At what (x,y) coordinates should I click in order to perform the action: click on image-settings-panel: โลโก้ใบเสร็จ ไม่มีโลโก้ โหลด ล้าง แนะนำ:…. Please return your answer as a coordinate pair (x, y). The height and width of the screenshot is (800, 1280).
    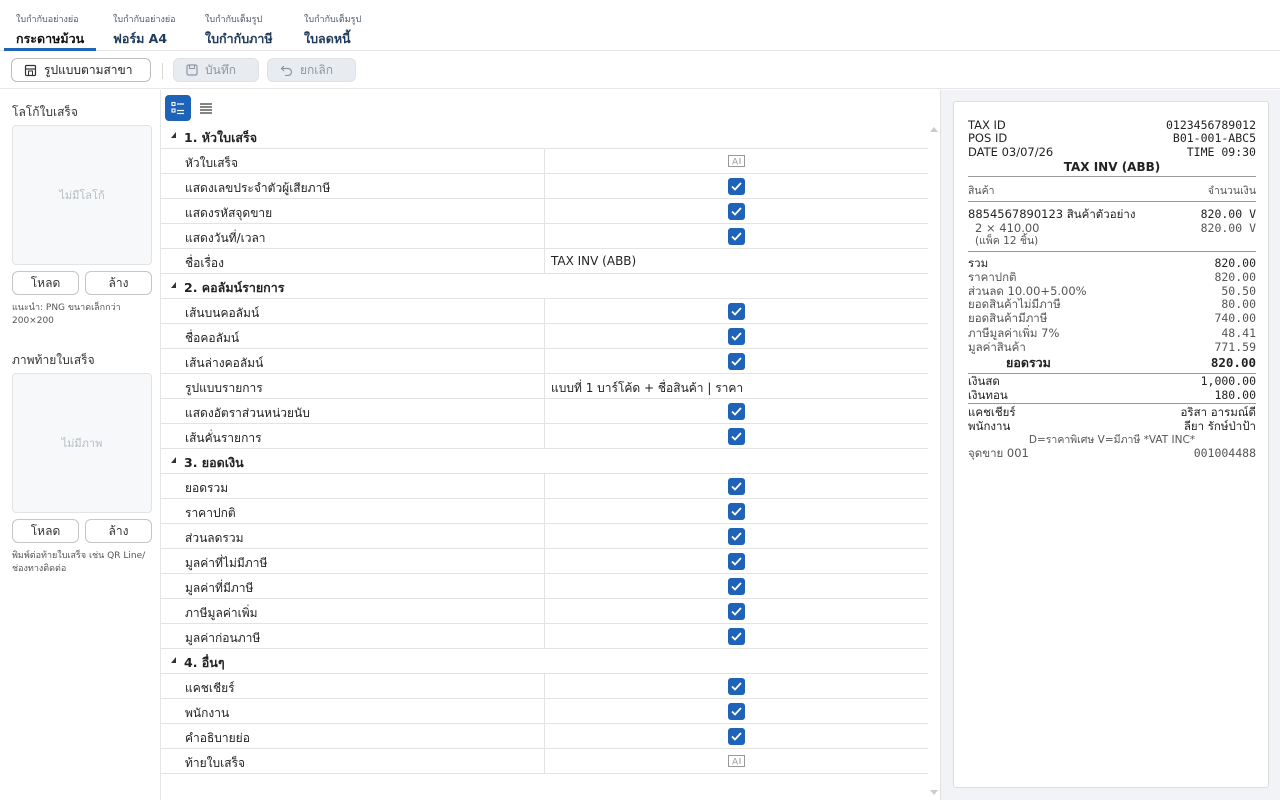
    Looking at the image, I should click on (80, 445).